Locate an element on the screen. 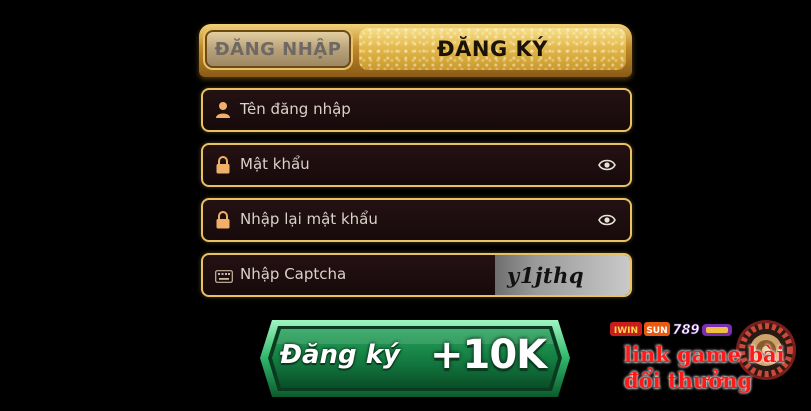  svg-text: 789 is located at coordinates (685, 330).